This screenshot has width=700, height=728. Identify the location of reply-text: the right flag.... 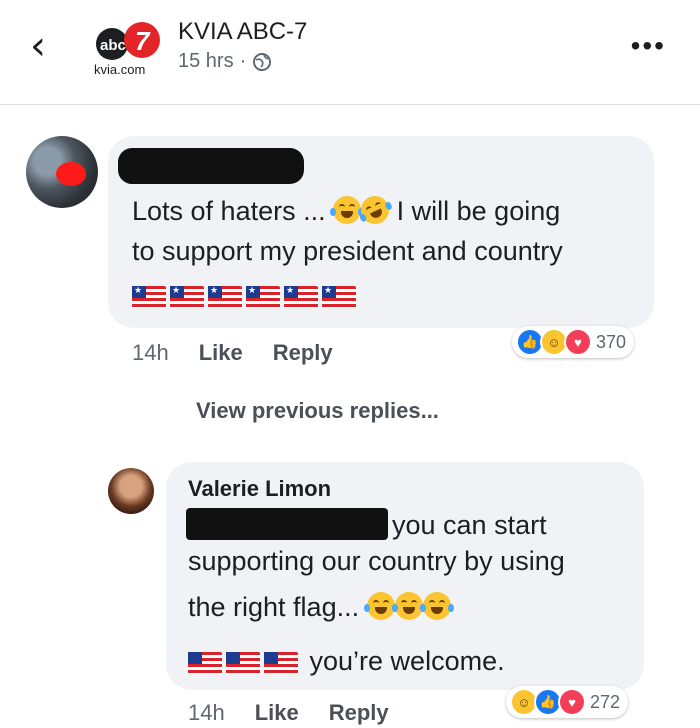
(274, 607).